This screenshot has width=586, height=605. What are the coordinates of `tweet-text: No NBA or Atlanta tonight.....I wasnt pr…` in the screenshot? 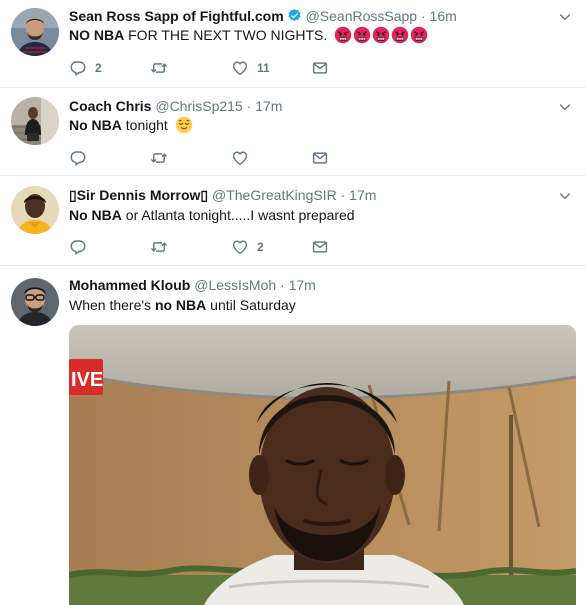 It's located at (212, 215).